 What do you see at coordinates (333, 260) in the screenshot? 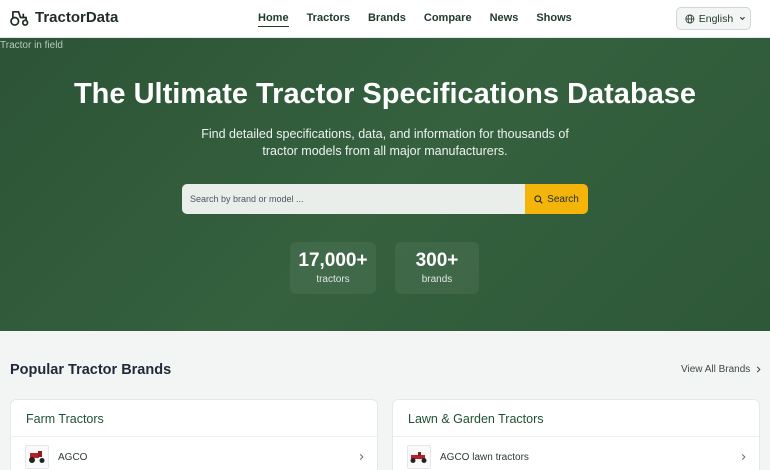
I see `stat-value: 17,000+` at bounding box center [333, 260].